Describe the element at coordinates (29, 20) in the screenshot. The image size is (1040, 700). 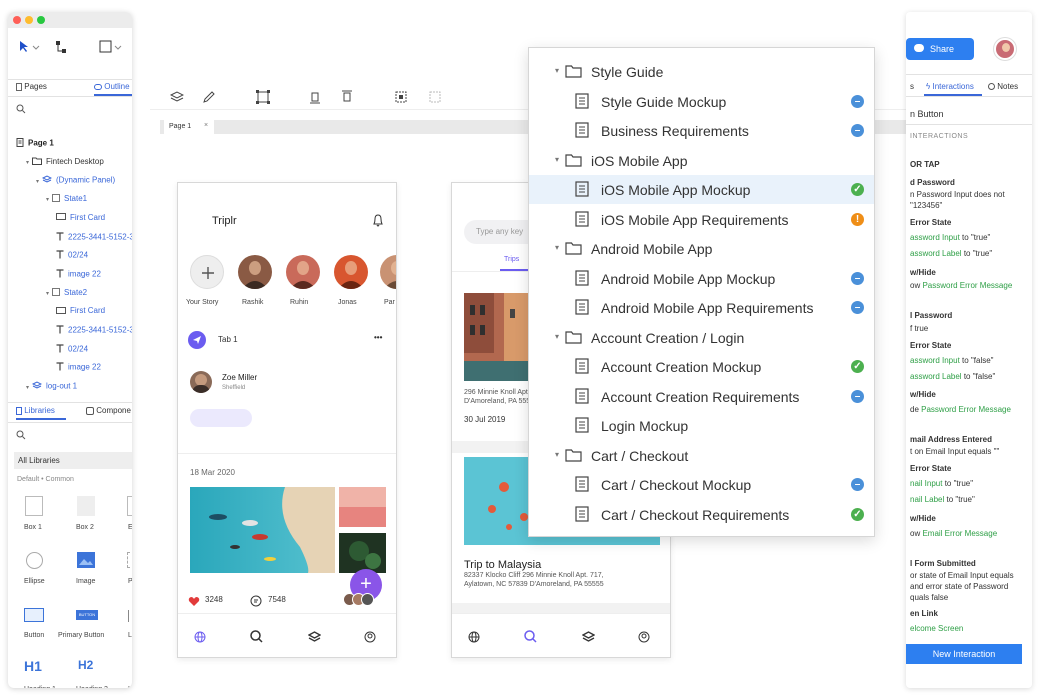
I see `minimize-window-button` at that location.